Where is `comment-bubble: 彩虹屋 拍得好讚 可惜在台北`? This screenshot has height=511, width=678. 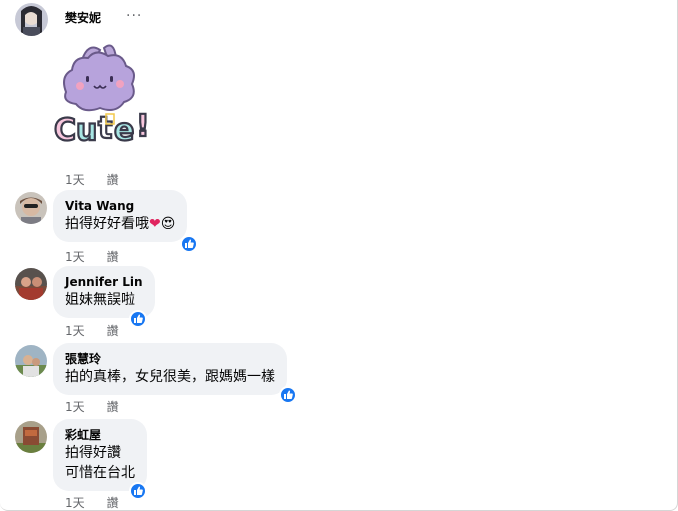 comment-bubble: 彩虹屋 拍得好讚 可惜在台北 is located at coordinates (100, 455).